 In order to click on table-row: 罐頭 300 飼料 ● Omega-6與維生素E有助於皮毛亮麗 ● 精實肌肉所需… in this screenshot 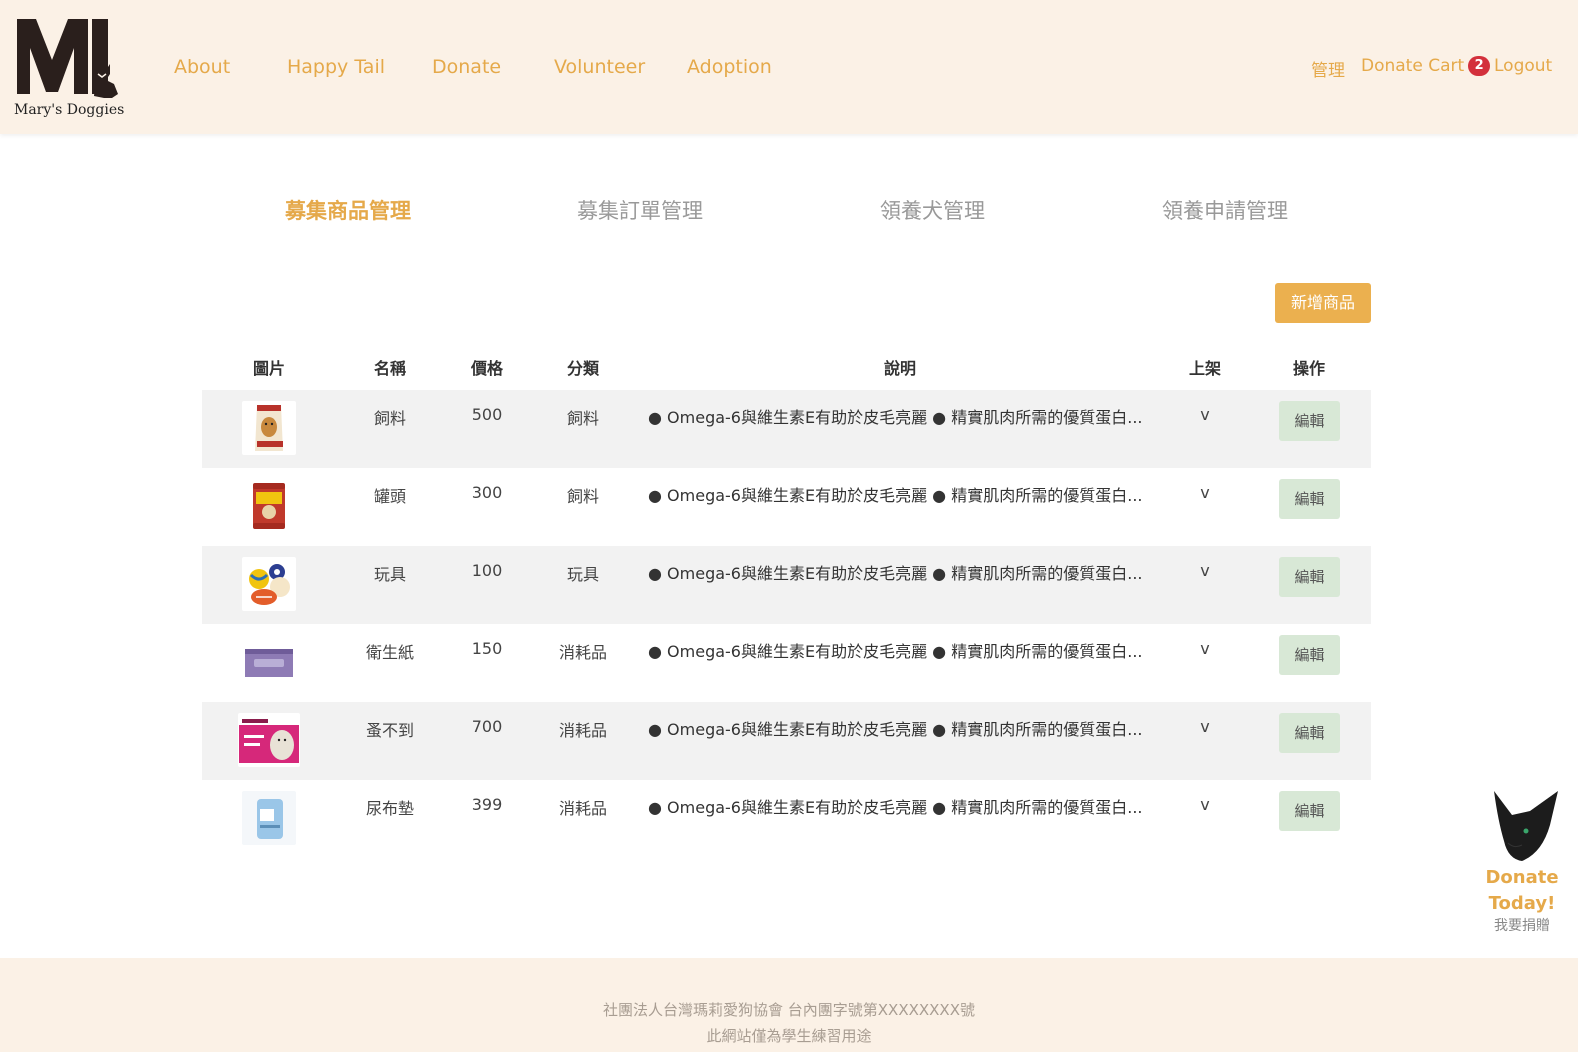, I will do `click(786, 507)`.